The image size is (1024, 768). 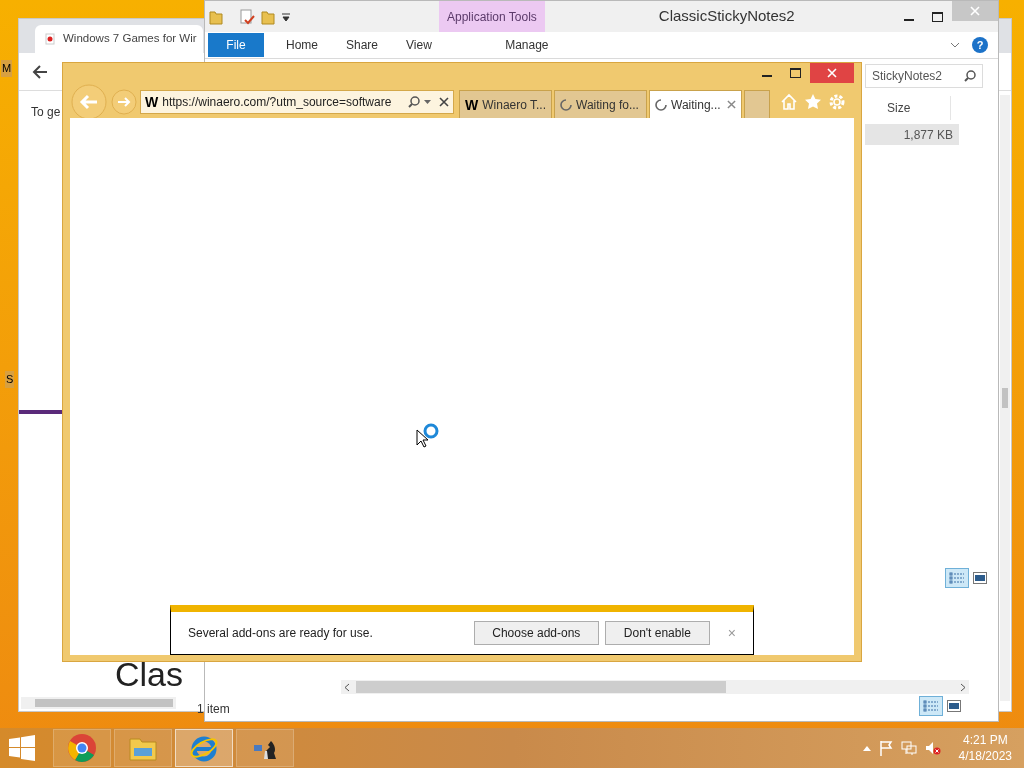 What do you see at coordinates (916, 108) in the screenshot?
I see `column-header: Size` at bounding box center [916, 108].